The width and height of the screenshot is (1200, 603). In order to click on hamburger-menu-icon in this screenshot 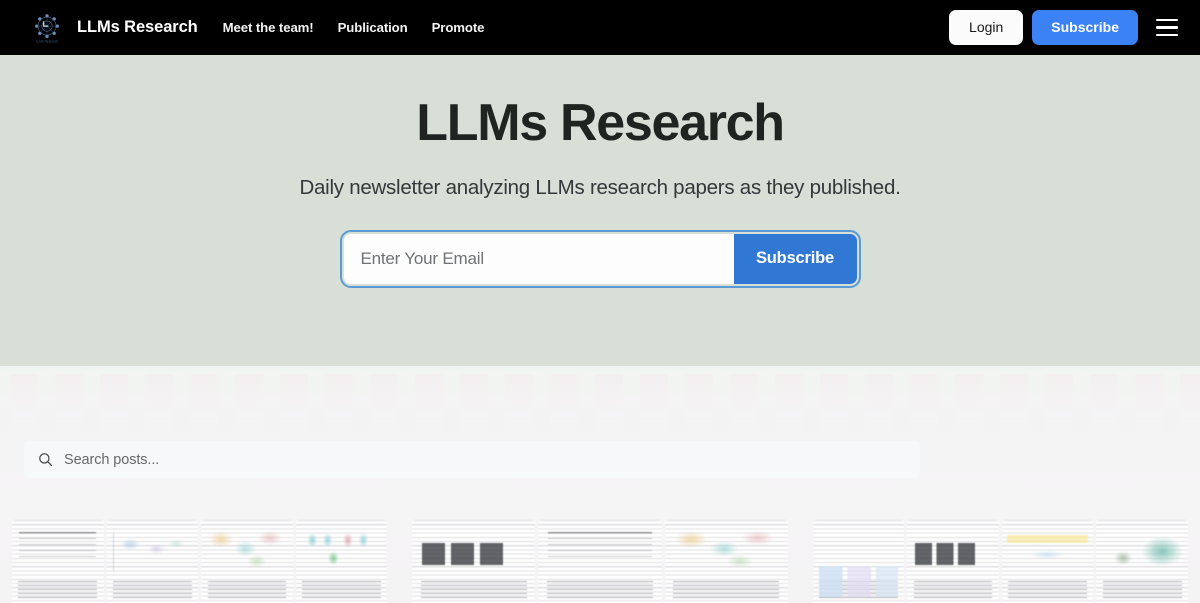, I will do `click(1167, 27)`.